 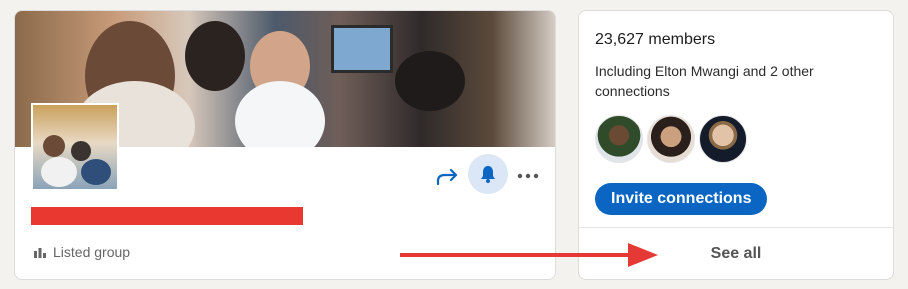 What do you see at coordinates (167, 216) in the screenshot?
I see `redacted-group-name` at bounding box center [167, 216].